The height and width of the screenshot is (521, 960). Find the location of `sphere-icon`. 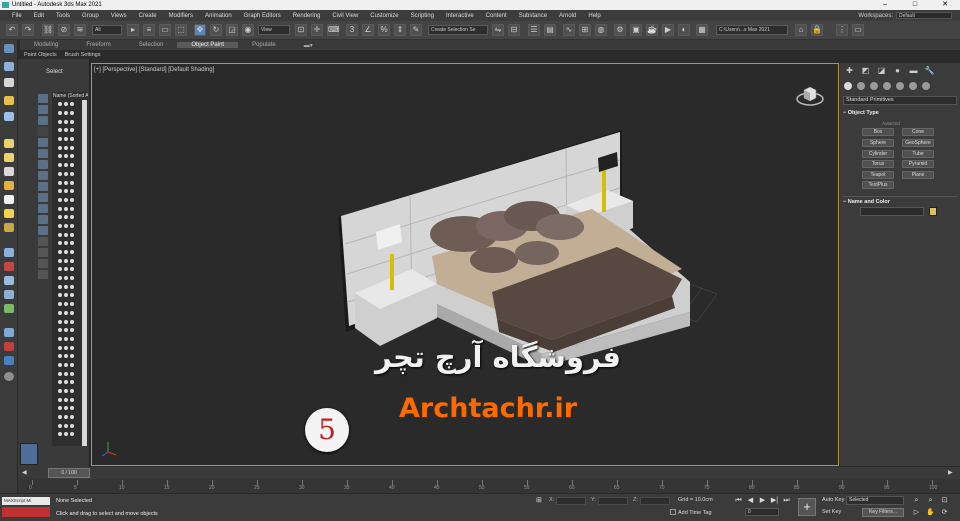

sphere-icon is located at coordinates (9, 171).